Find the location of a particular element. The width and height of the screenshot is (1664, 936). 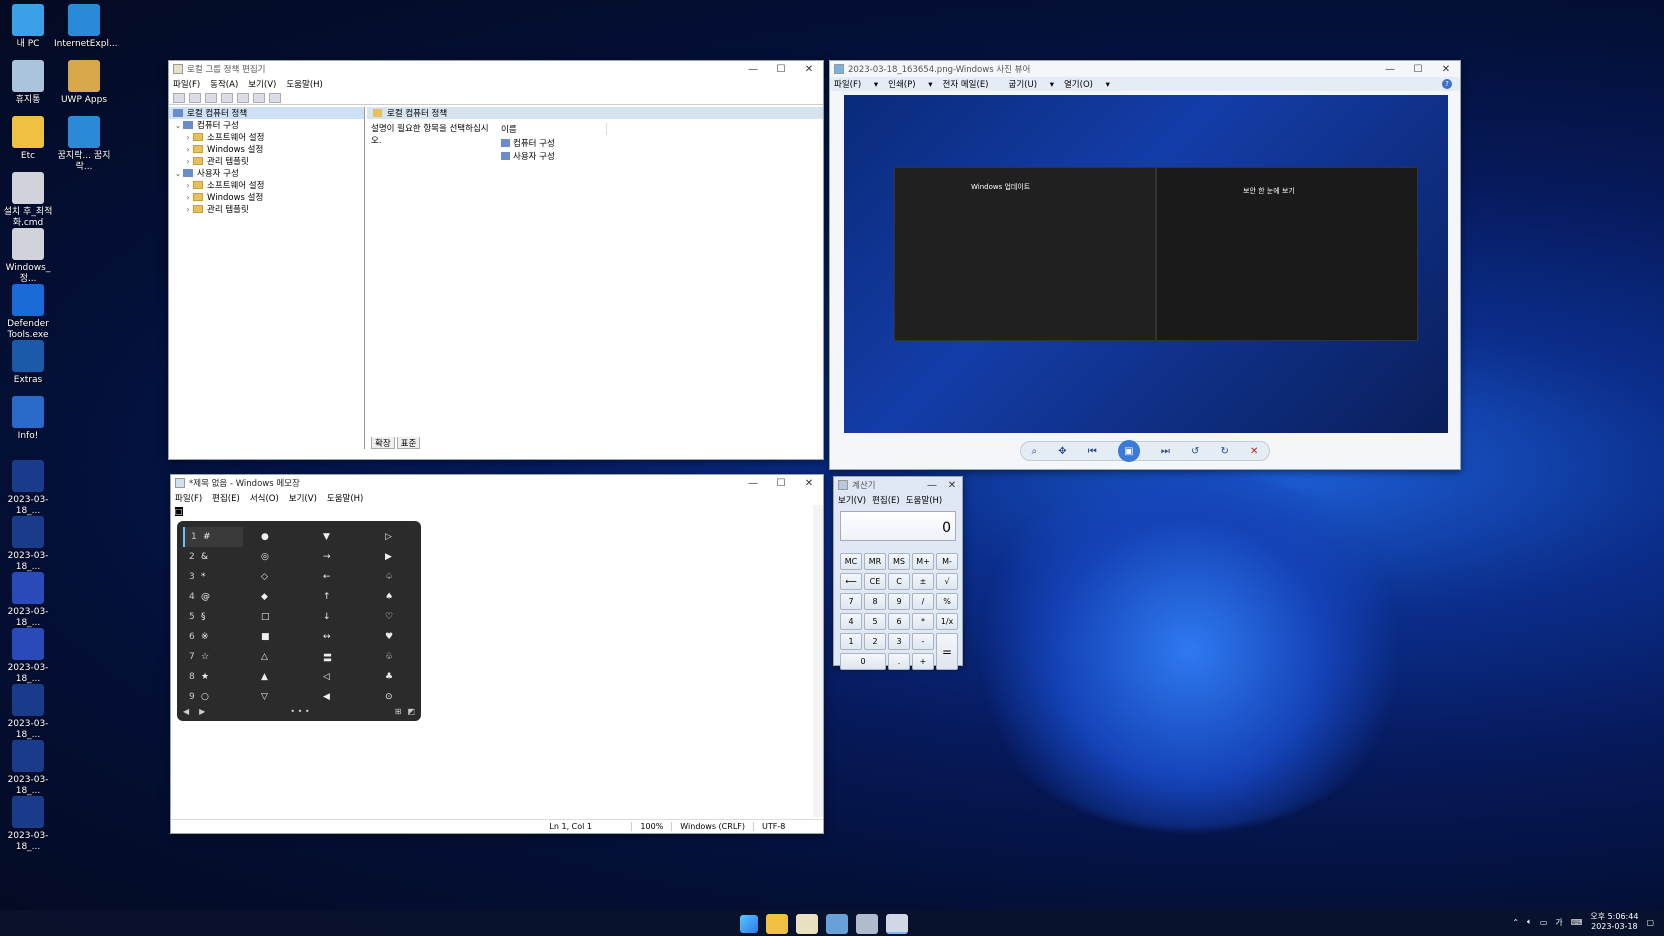

desktop-icon: Defender Tools.exe is located at coordinates (29, 312).